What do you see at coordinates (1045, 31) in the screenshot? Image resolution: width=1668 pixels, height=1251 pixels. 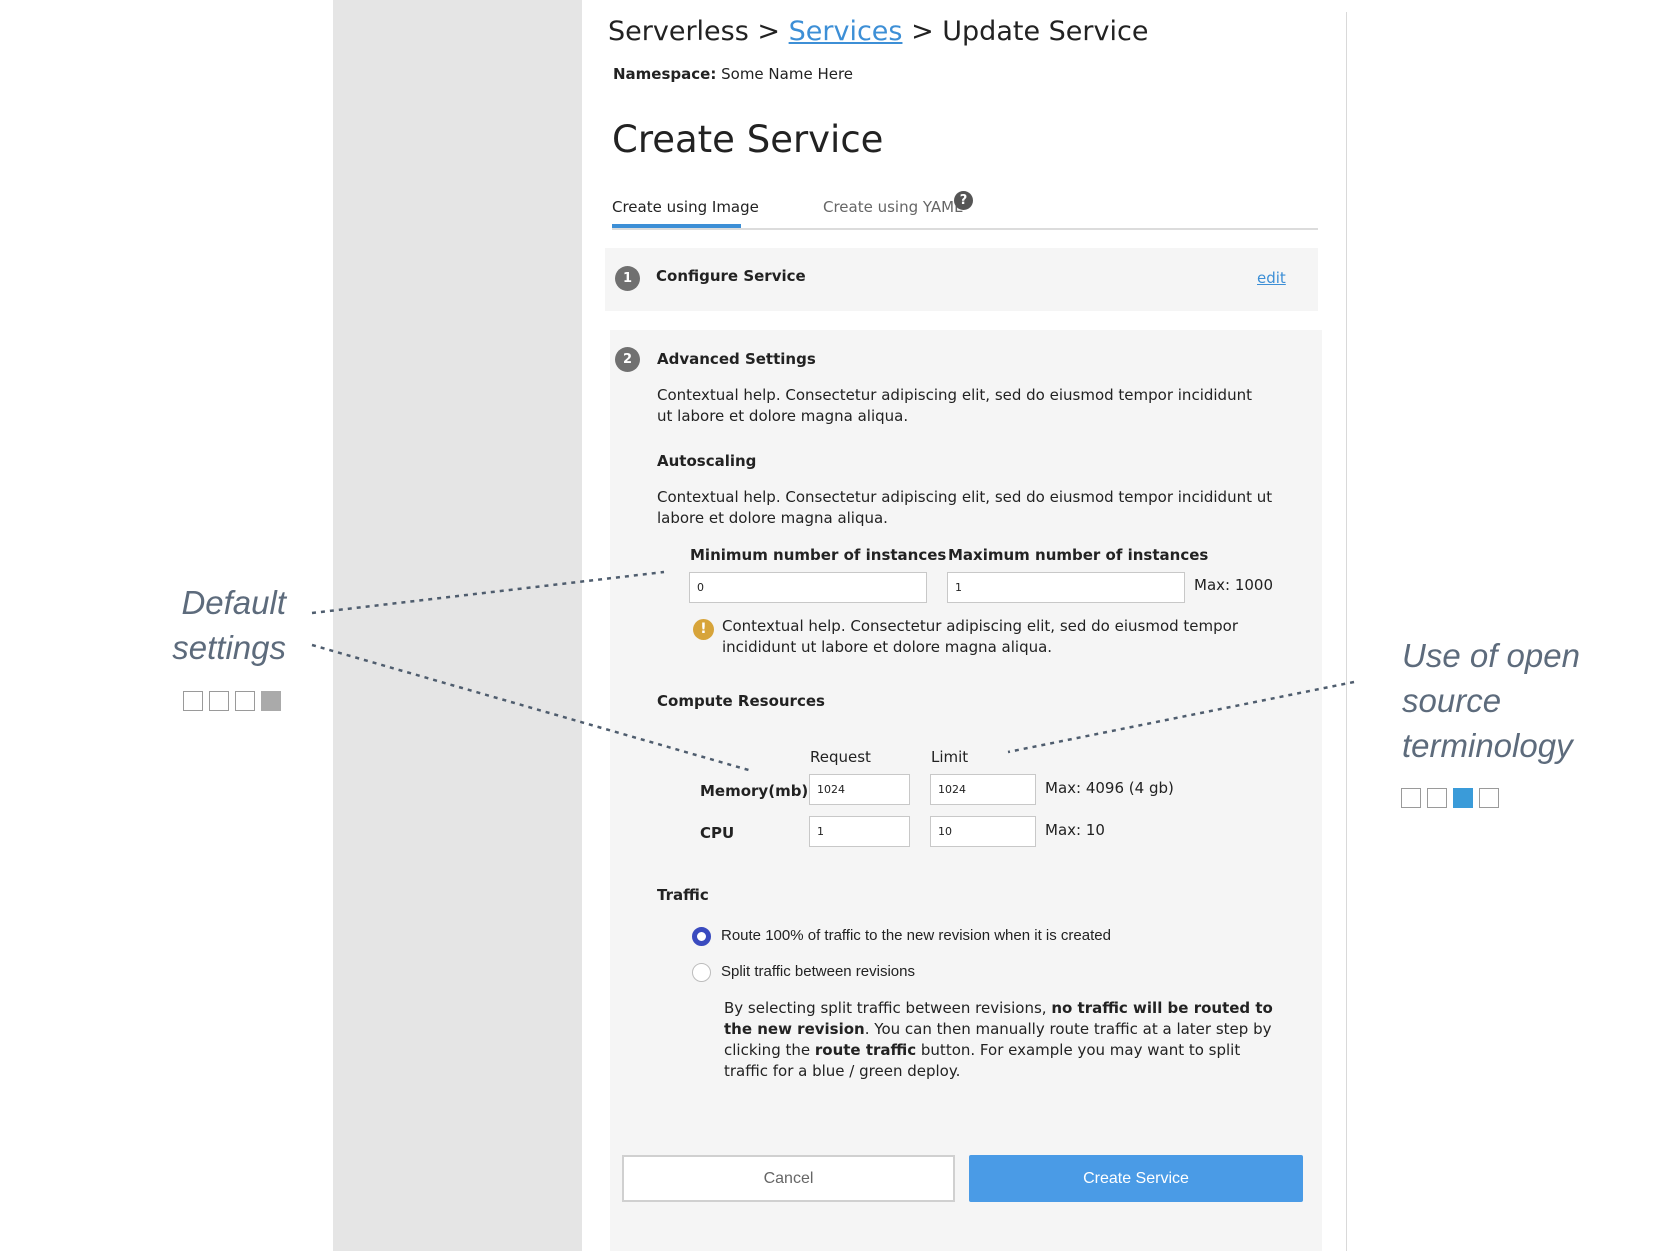 I see `breadcrumb-current: Update Service` at bounding box center [1045, 31].